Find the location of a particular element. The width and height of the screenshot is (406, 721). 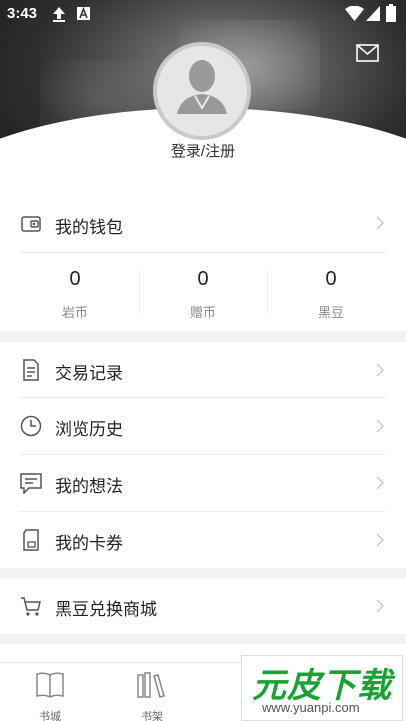

tab-label: 书城 is located at coordinates (50, 716).